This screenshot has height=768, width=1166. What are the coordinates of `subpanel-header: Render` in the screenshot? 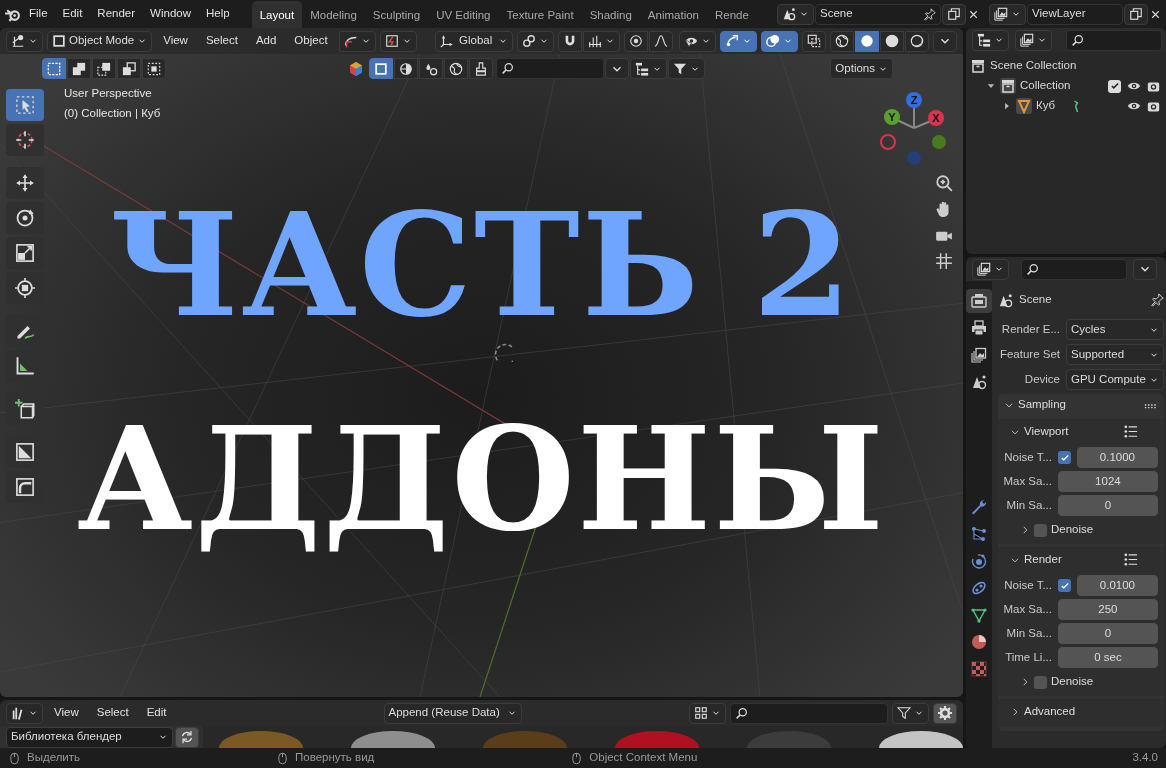 It's located at (1081, 559).